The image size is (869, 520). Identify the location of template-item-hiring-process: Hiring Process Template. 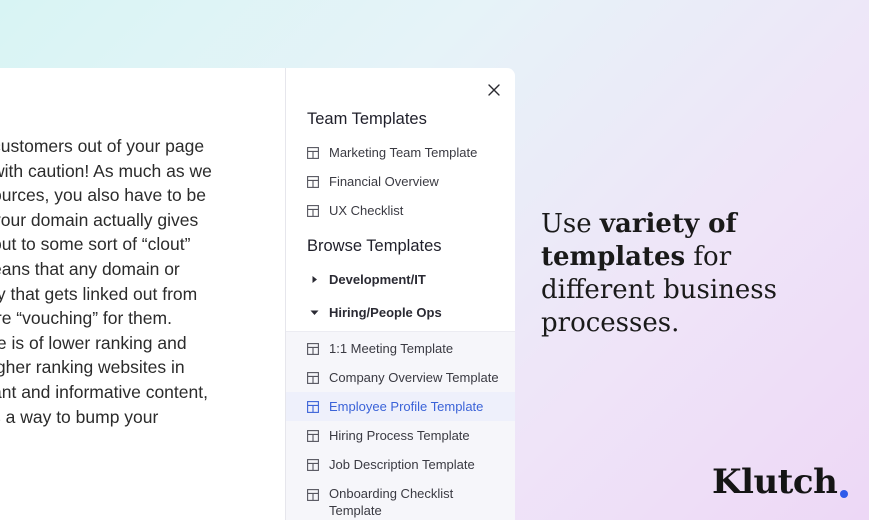
(400, 435).